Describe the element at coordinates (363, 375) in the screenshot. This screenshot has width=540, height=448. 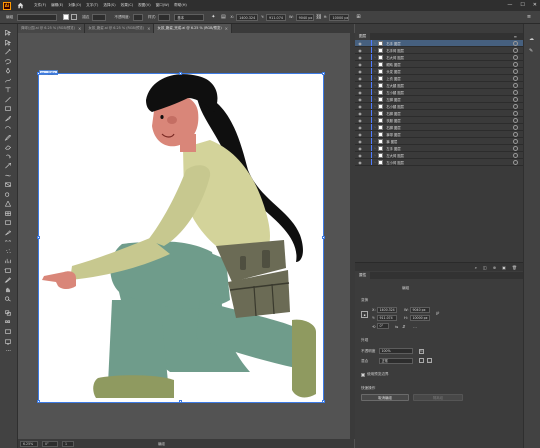
I see `preview-bounds-checkbox` at that location.